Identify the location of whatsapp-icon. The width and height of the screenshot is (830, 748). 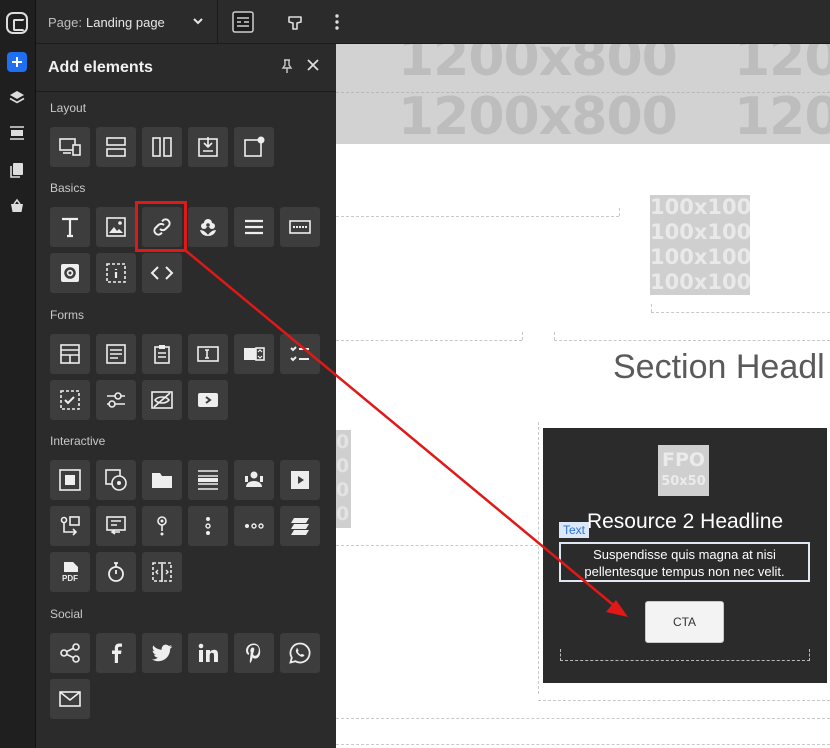
(300, 653).